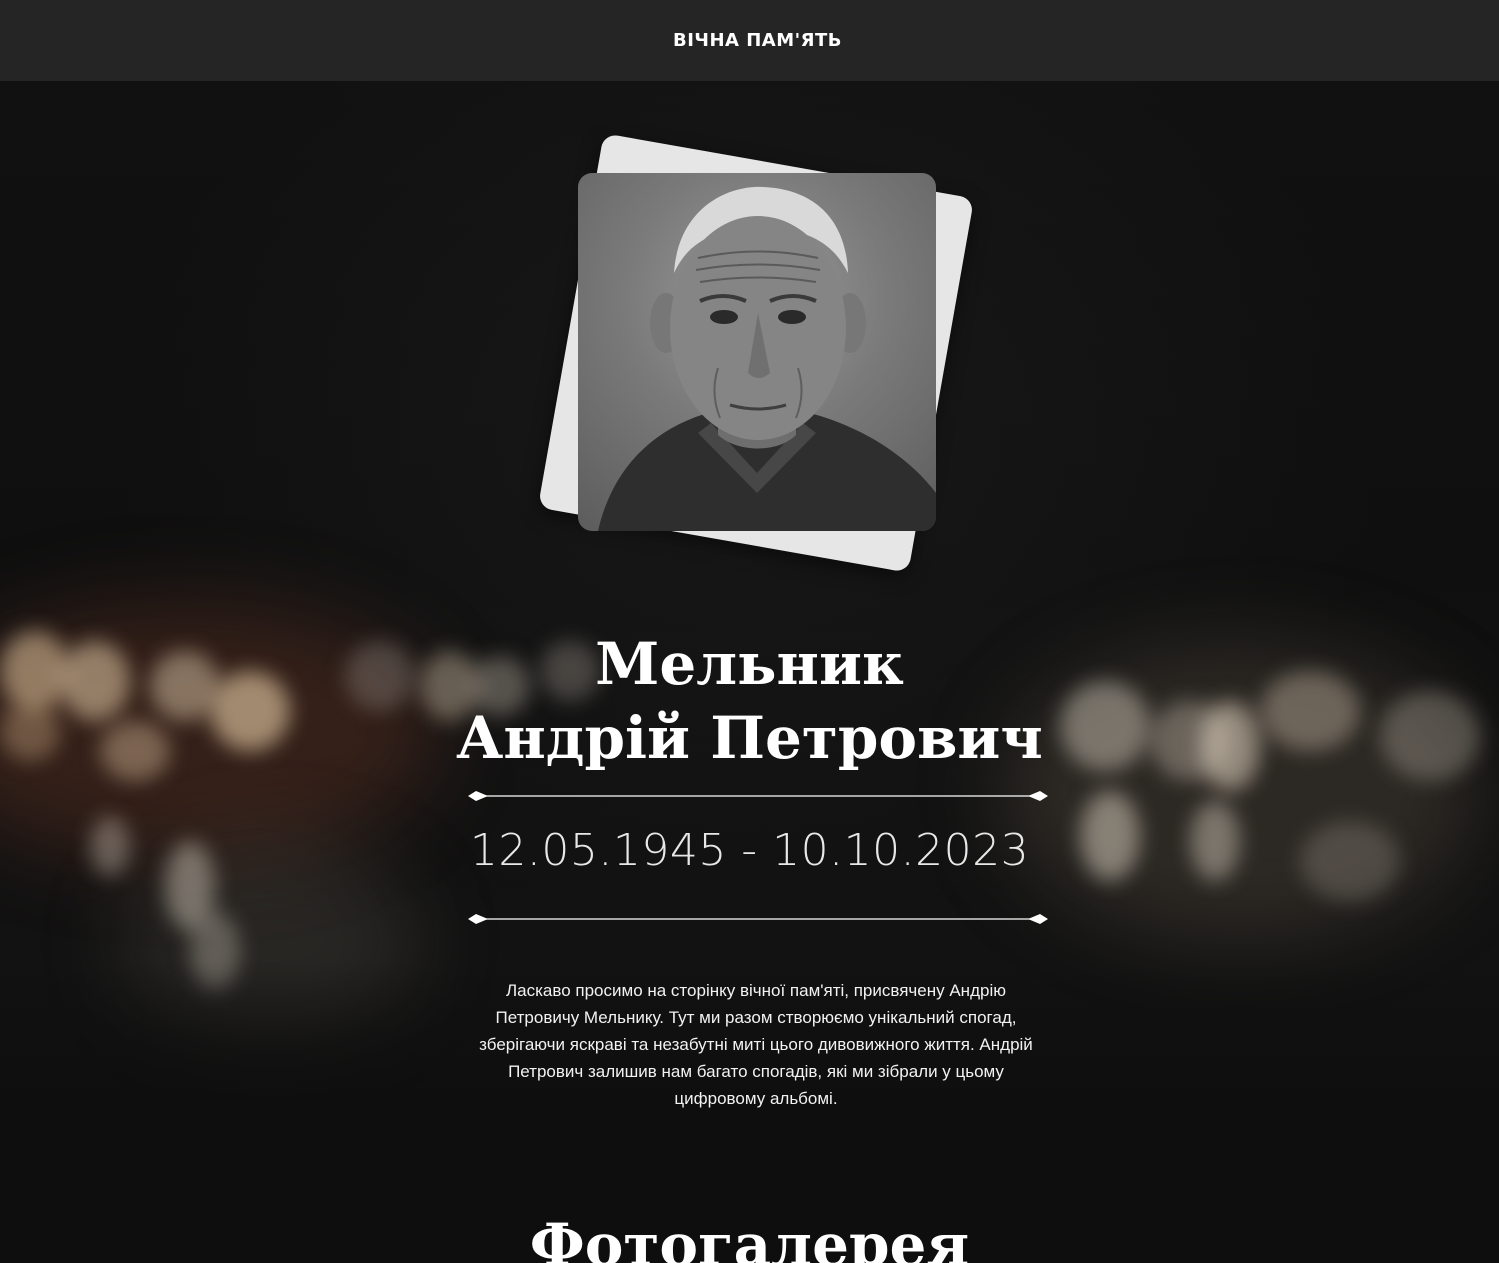 The width and height of the screenshot is (1499, 1263). I want to click on portrait-photo, so click(757, 352).